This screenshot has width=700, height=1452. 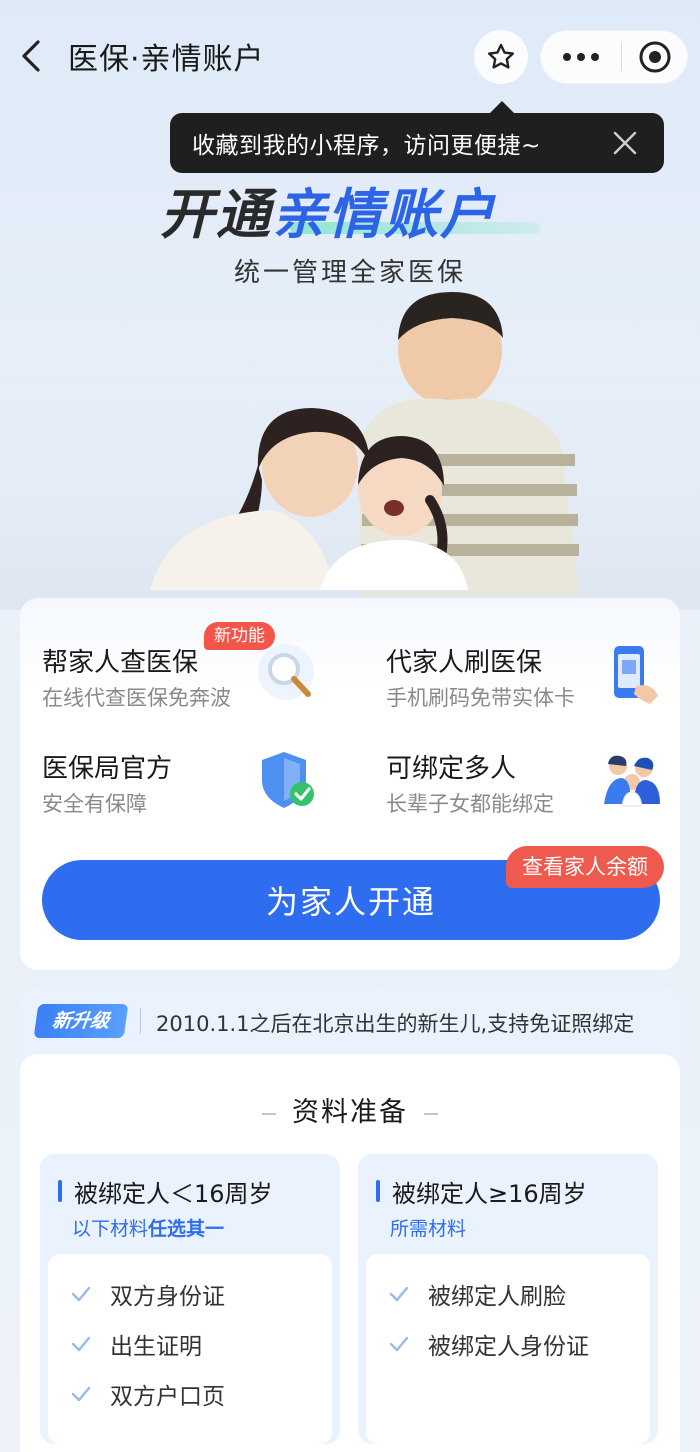 I want to click on requirement-heading: 被绑定人≥16周岁, so click(x=481, y=1191).